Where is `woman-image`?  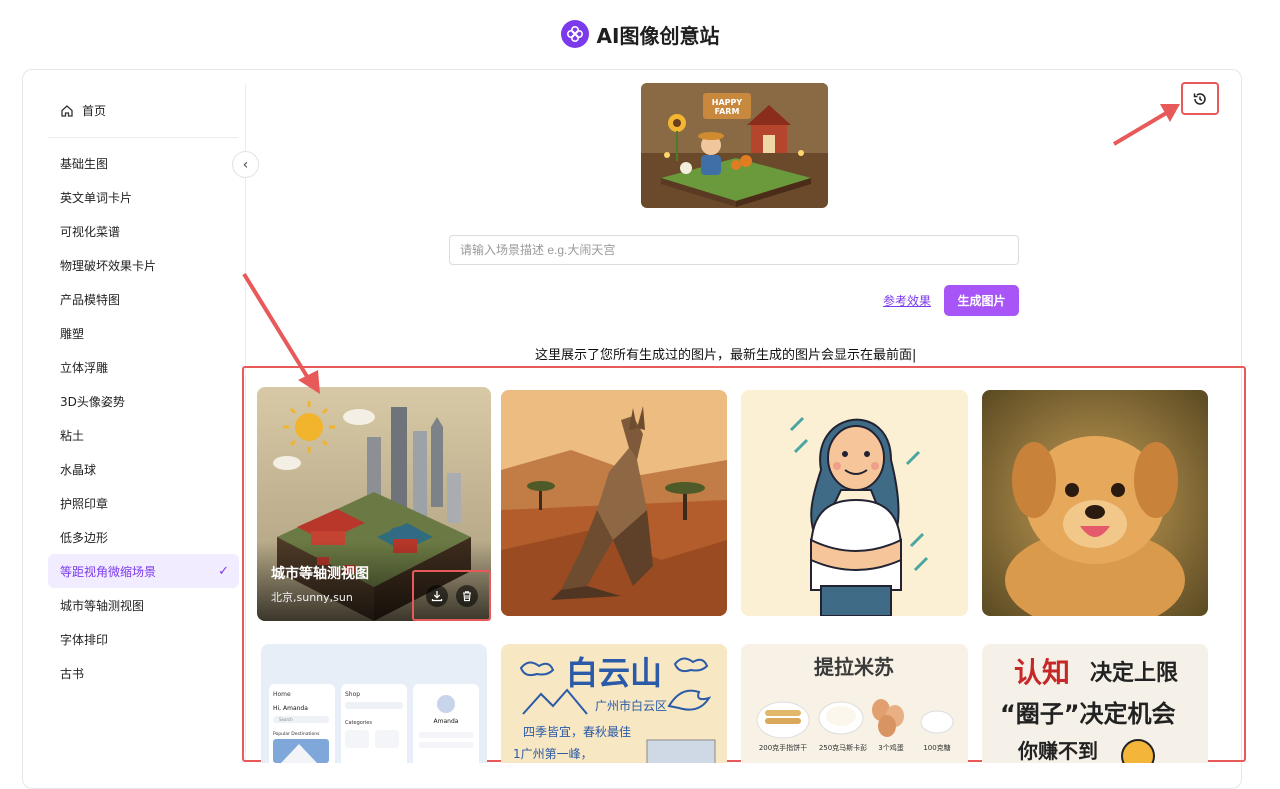
woman-image is located at coordinates (854, 503).